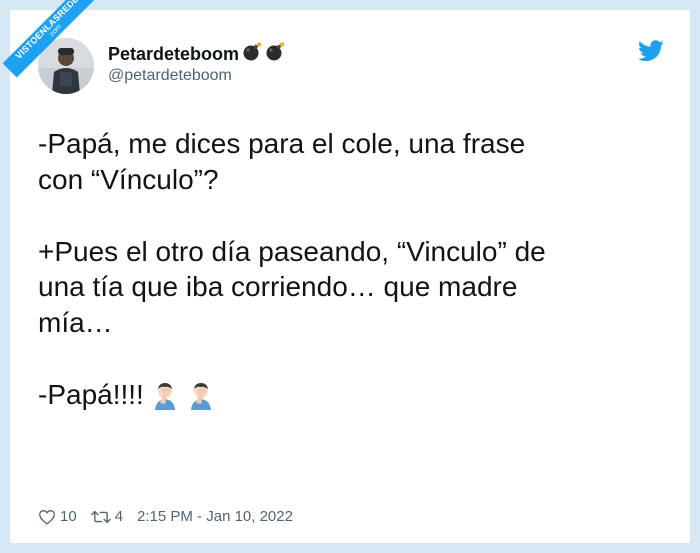 The height and width of the screenshot is (553, 700). What do you see at coordinates (57, 516) in the screenshot?
I see `like-button: 10` at bounding box center [57, 516].